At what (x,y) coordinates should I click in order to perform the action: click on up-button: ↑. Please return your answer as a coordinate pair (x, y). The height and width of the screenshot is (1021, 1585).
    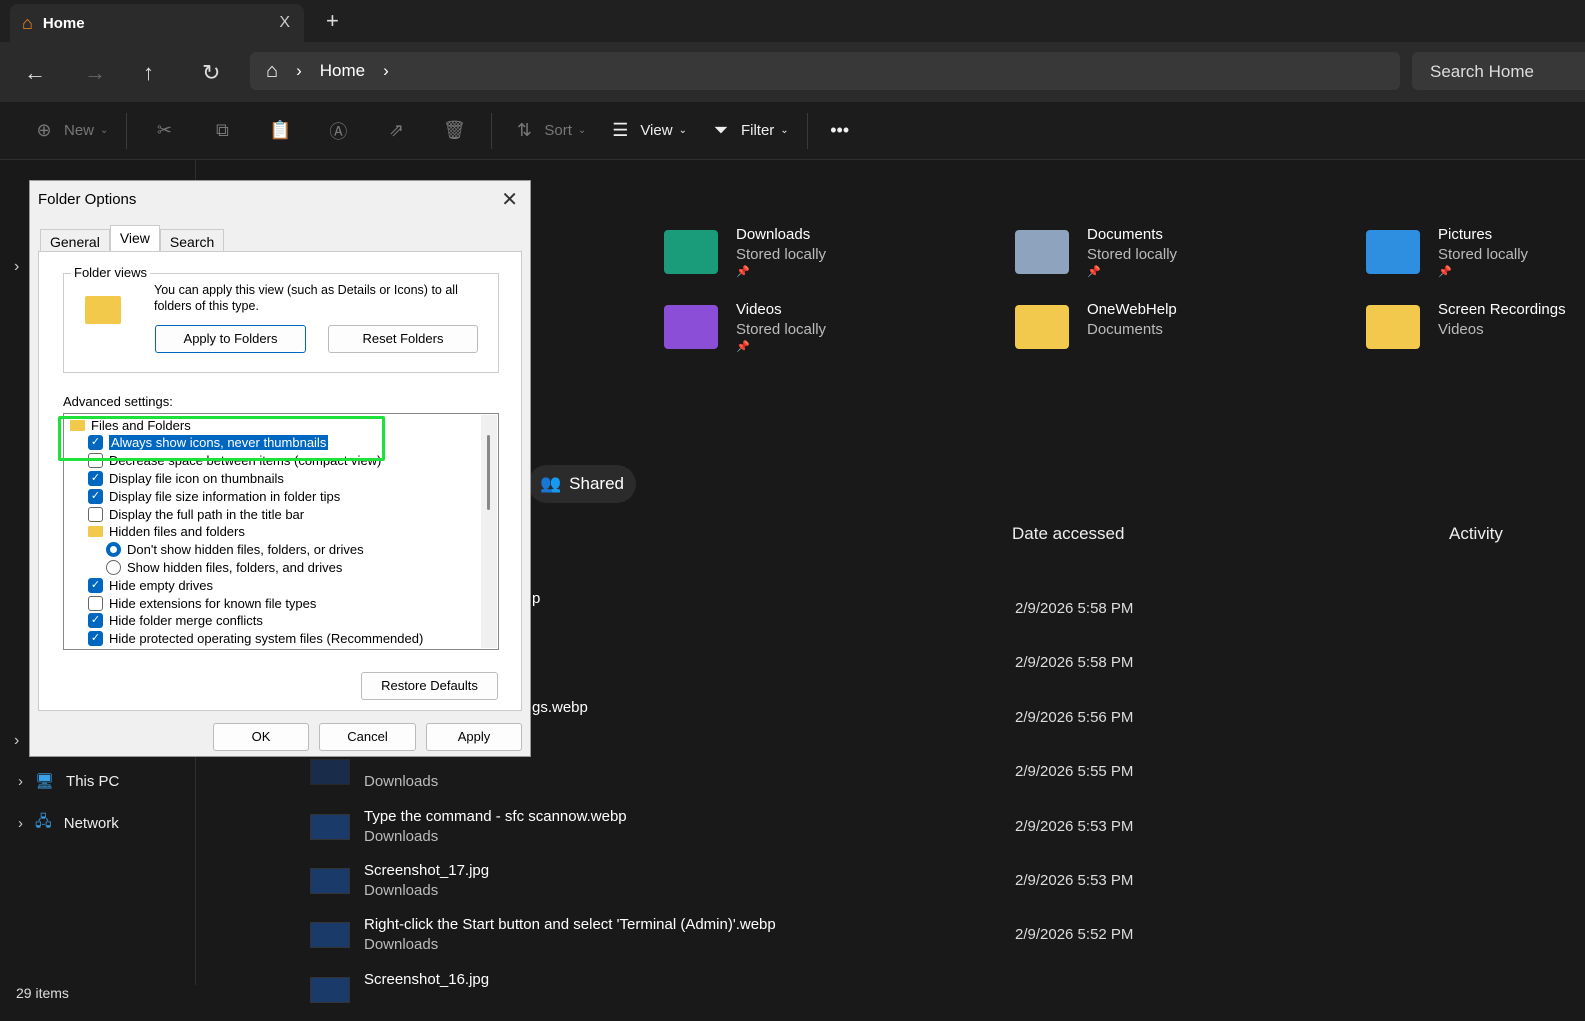
    Looking at the image, I should click on (148, 73).